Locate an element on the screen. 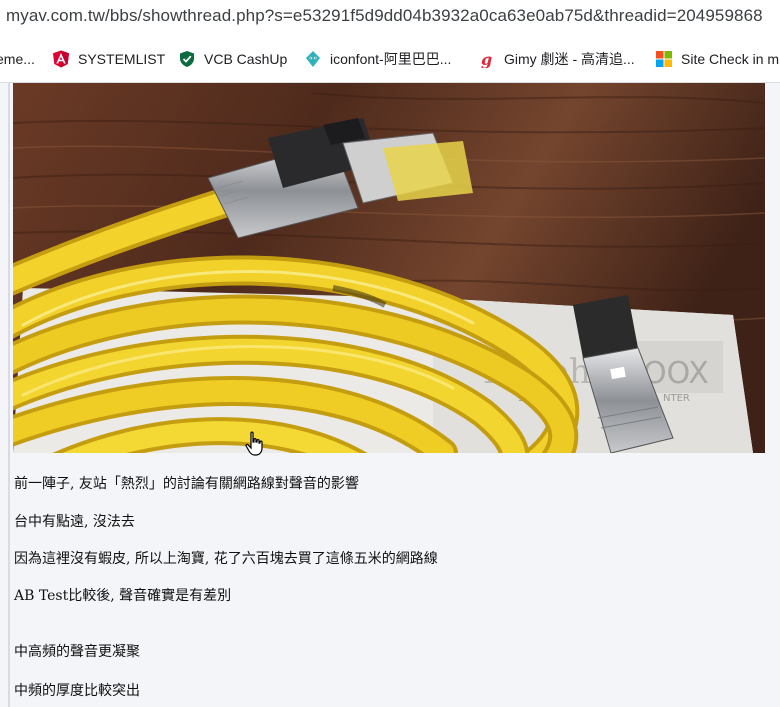 The width and height of the screenshot is (780, 707). bookmark-label: SYSTEMLIST is located at coordinates (122, 59).